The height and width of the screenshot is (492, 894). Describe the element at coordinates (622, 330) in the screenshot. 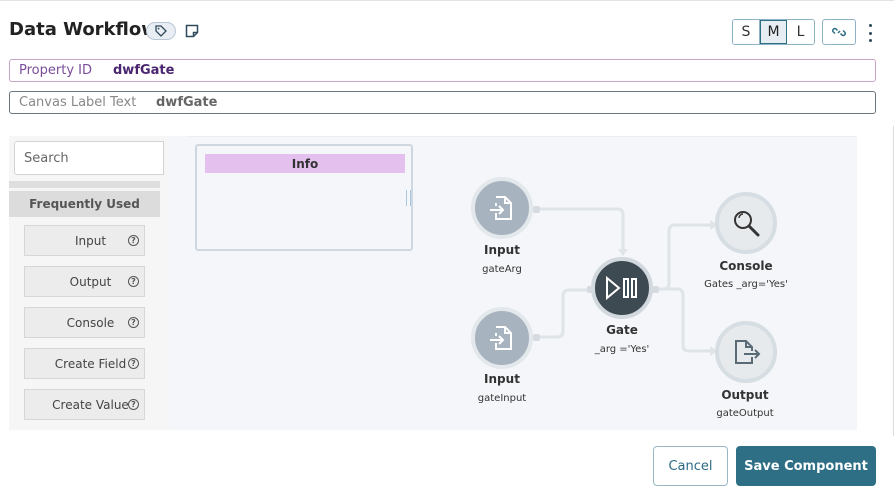

I see `node-title: Gate` at that location.